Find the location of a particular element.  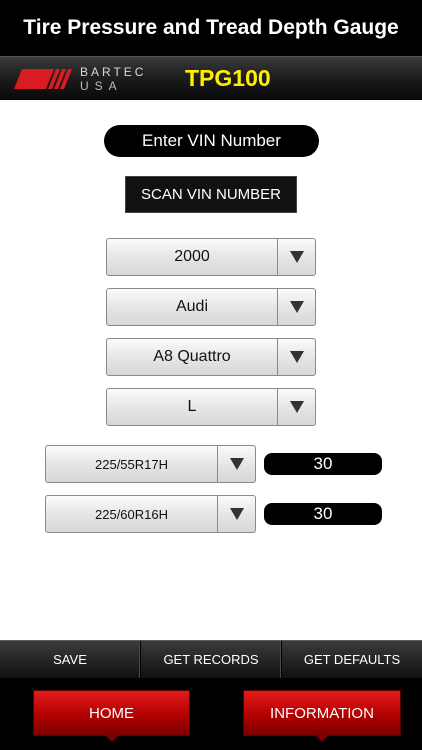

model-value: A8 Quattro is located at coordinates (192, 356).